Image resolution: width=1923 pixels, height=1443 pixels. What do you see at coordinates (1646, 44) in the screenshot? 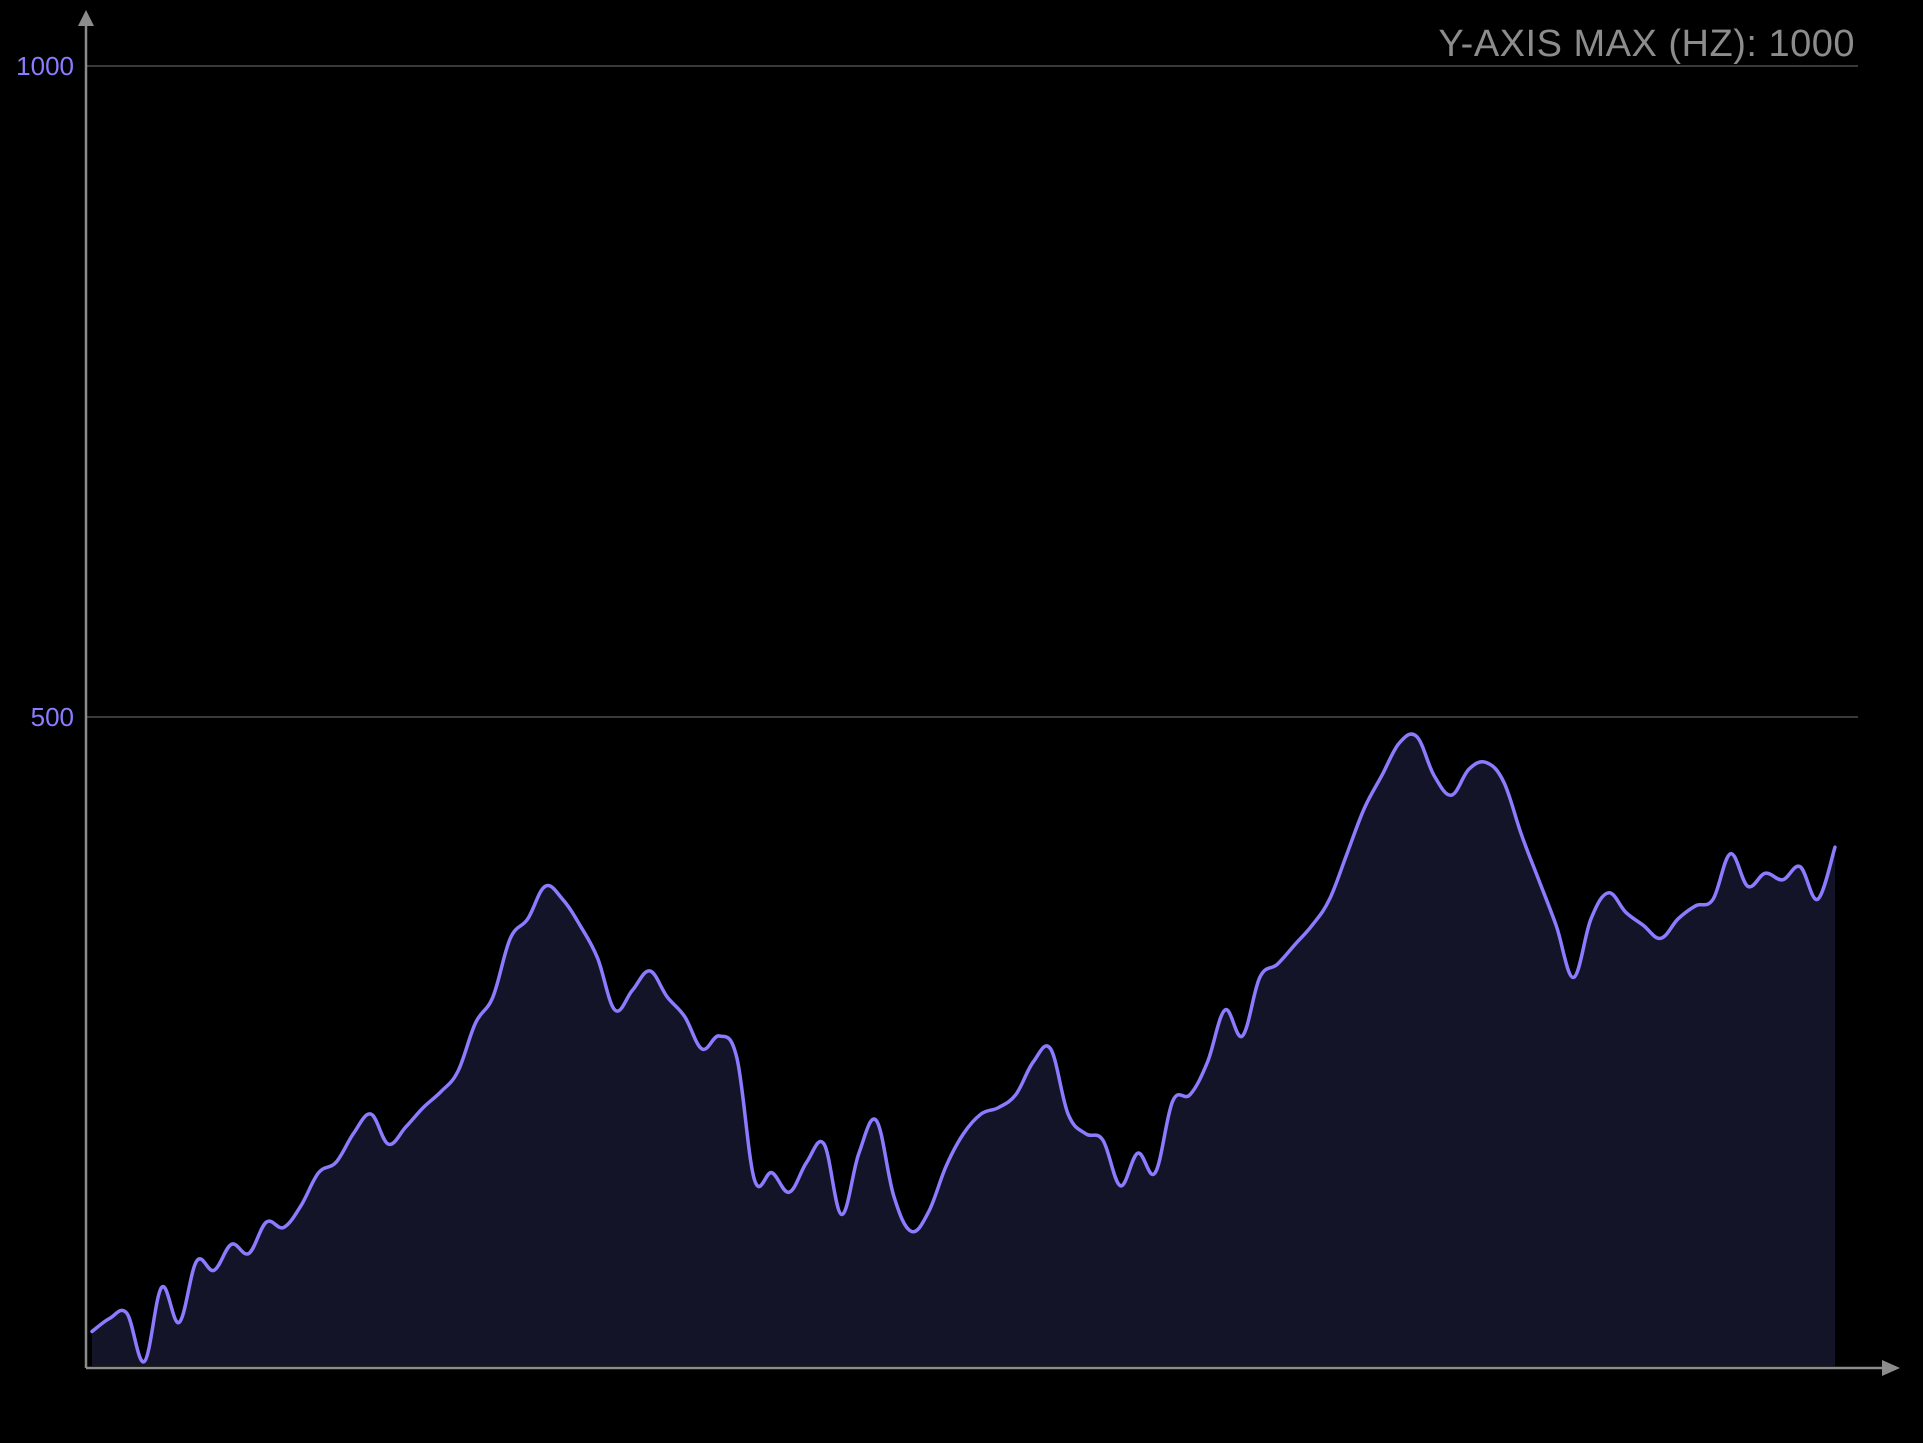
I see `y-axis-max-label: Y-AXIS MAX (HZ): 1000` at bounding box center [1646, 44].